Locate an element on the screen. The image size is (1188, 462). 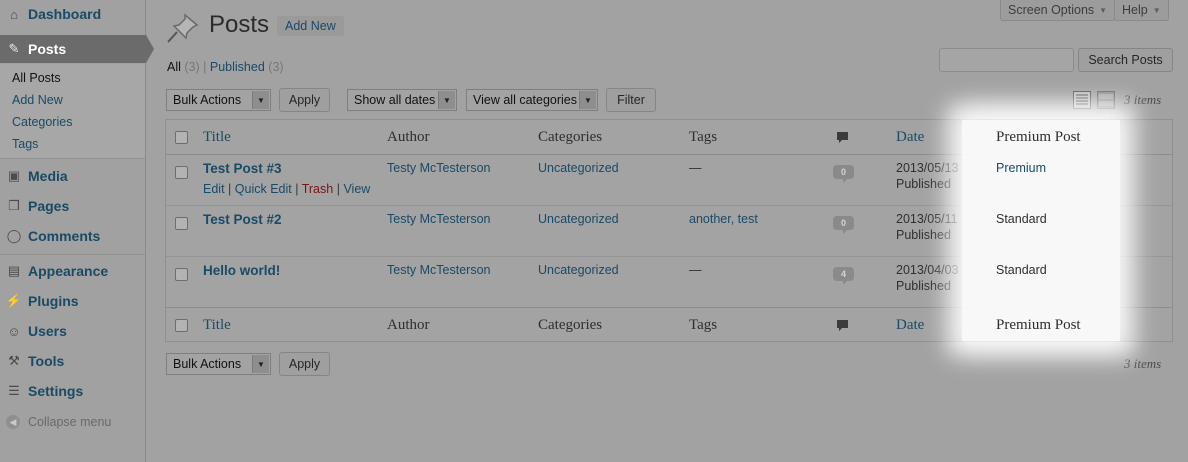
quick-edit-link: Quick Edit is located at coordinates (263, 189).